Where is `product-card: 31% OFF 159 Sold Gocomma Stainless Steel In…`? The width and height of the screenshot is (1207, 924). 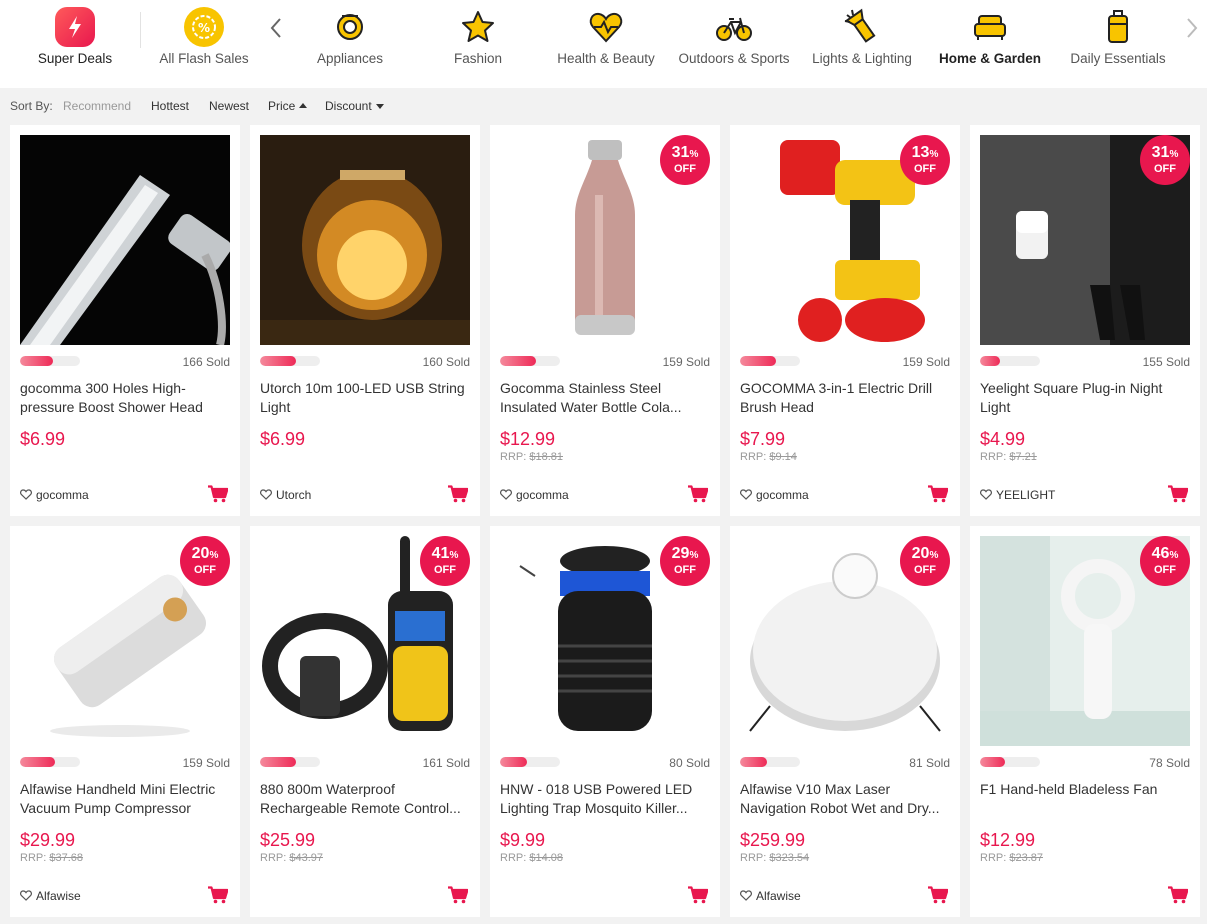
product-card: 31% OFF 159 Sold Gocomma Stainless Steel In… is located at coordinates (605, 320).